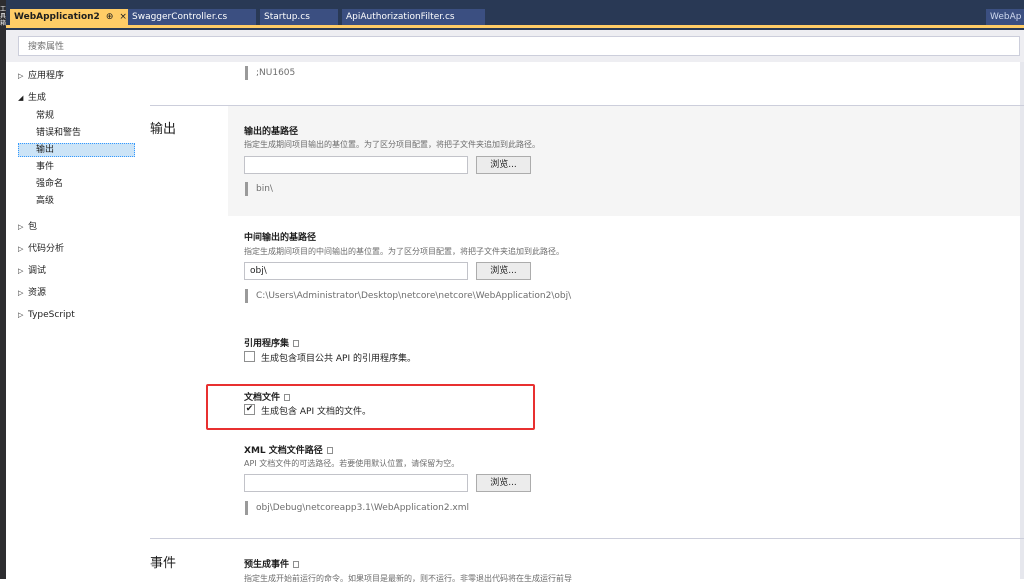  Describe the element at coordinates (272, 563) in the screenshot. I see `pre-build-title: 预生成事件` at that location.